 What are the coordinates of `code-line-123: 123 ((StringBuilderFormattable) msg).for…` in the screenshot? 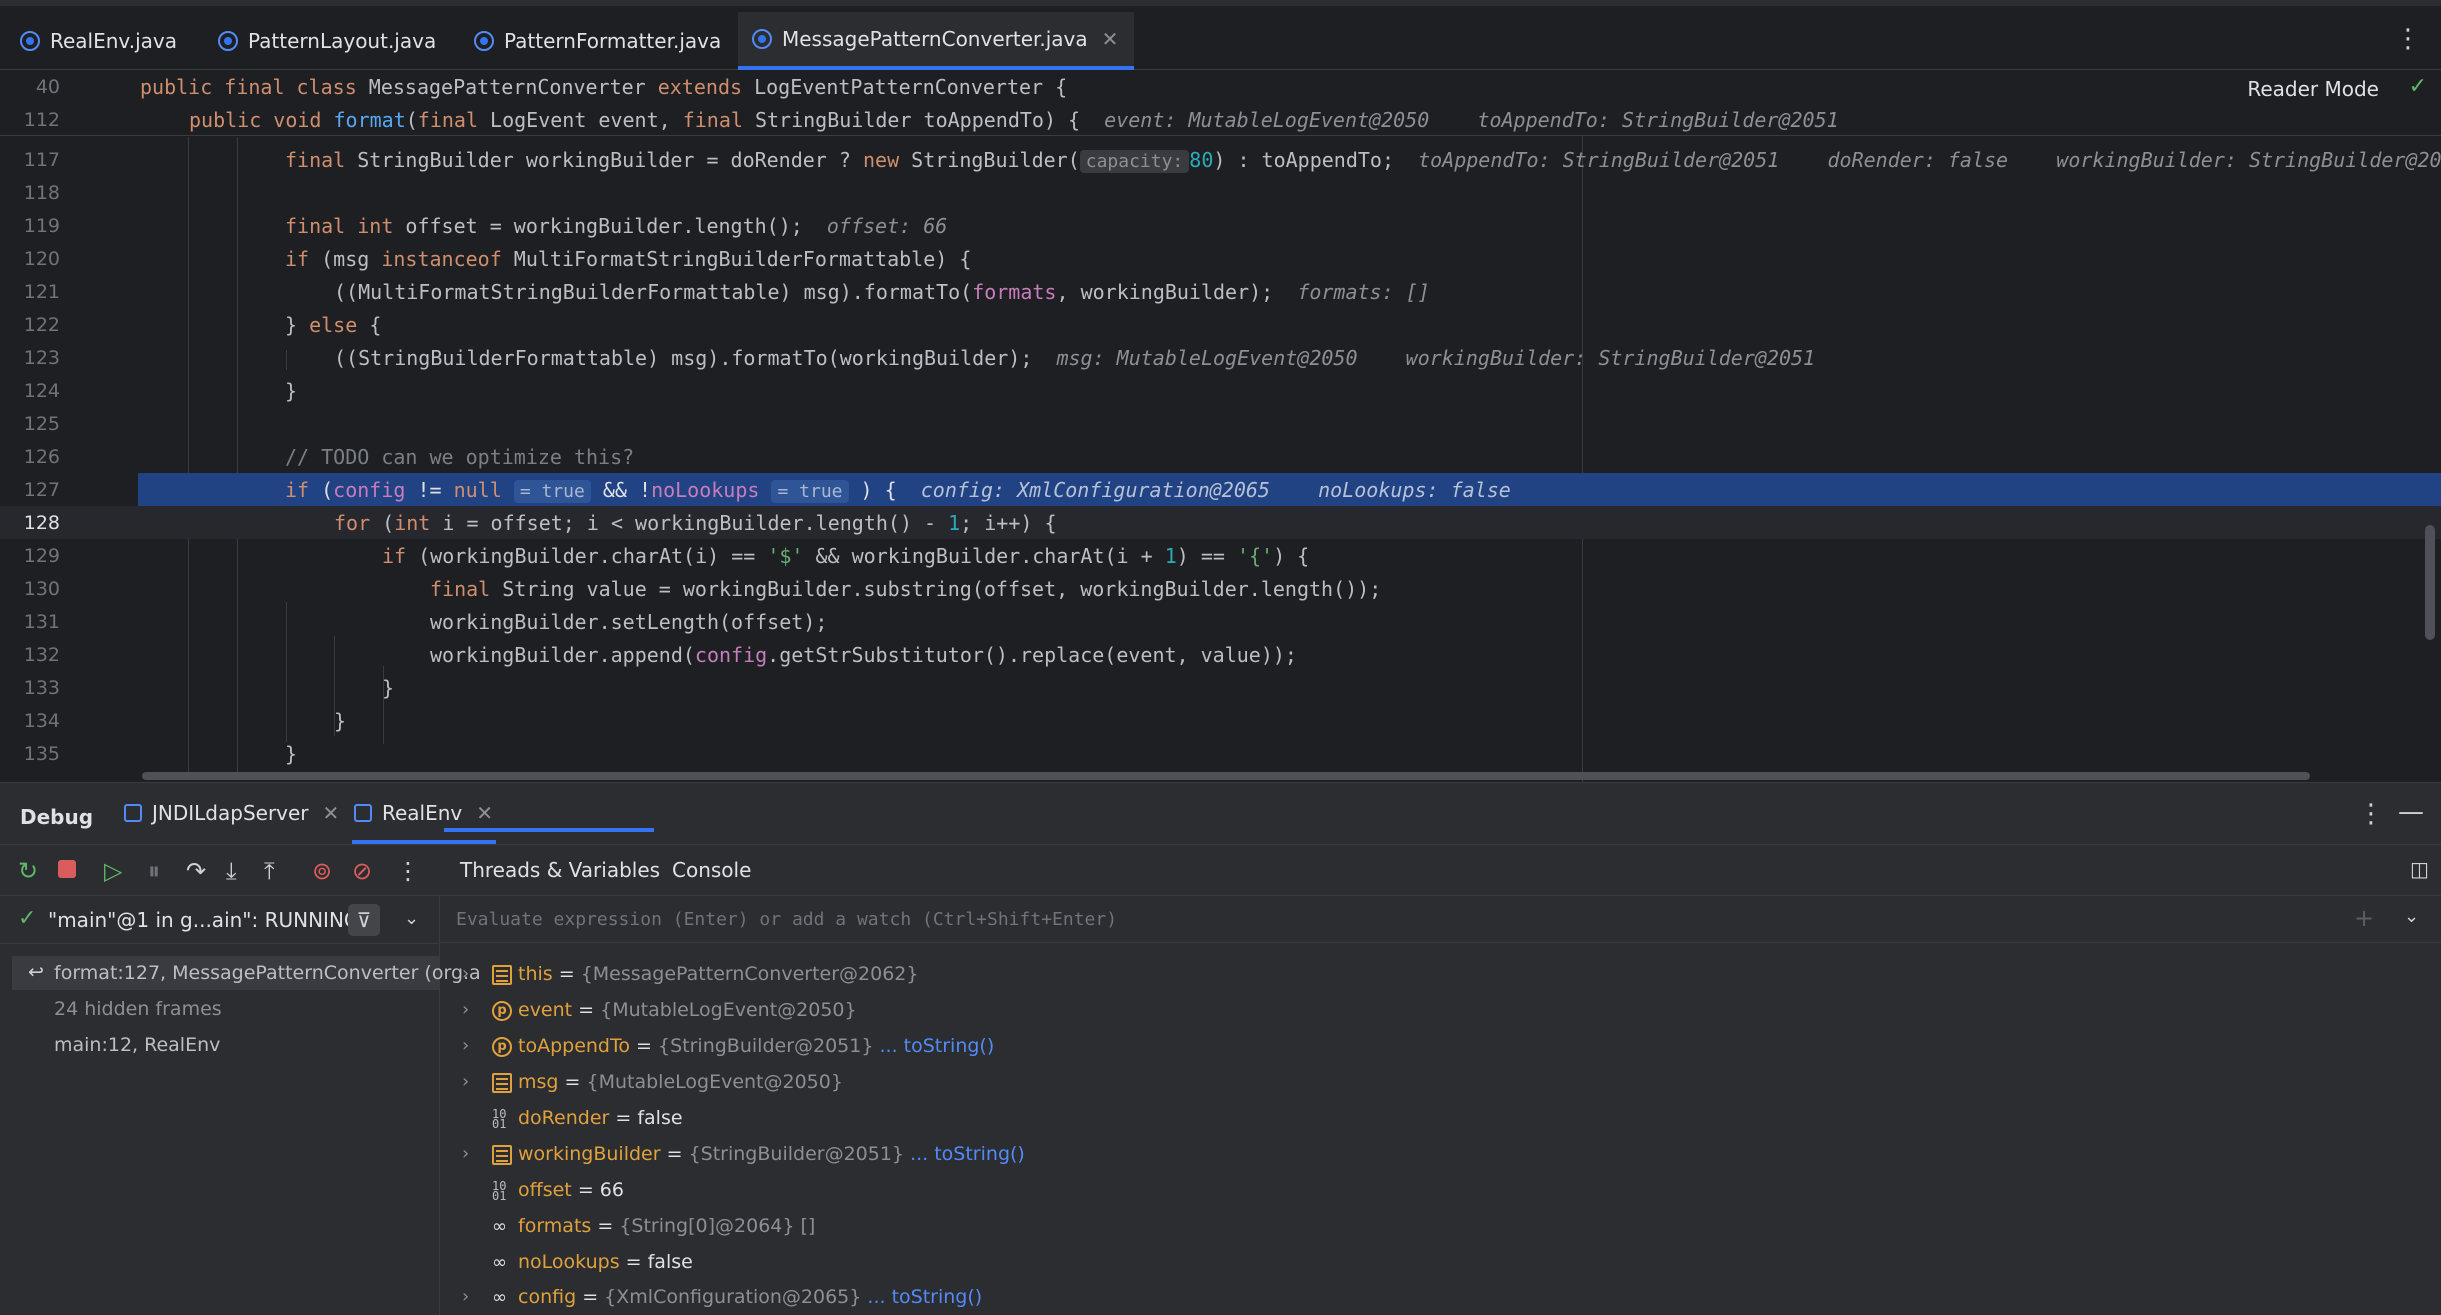 It's located at (1220, 357).